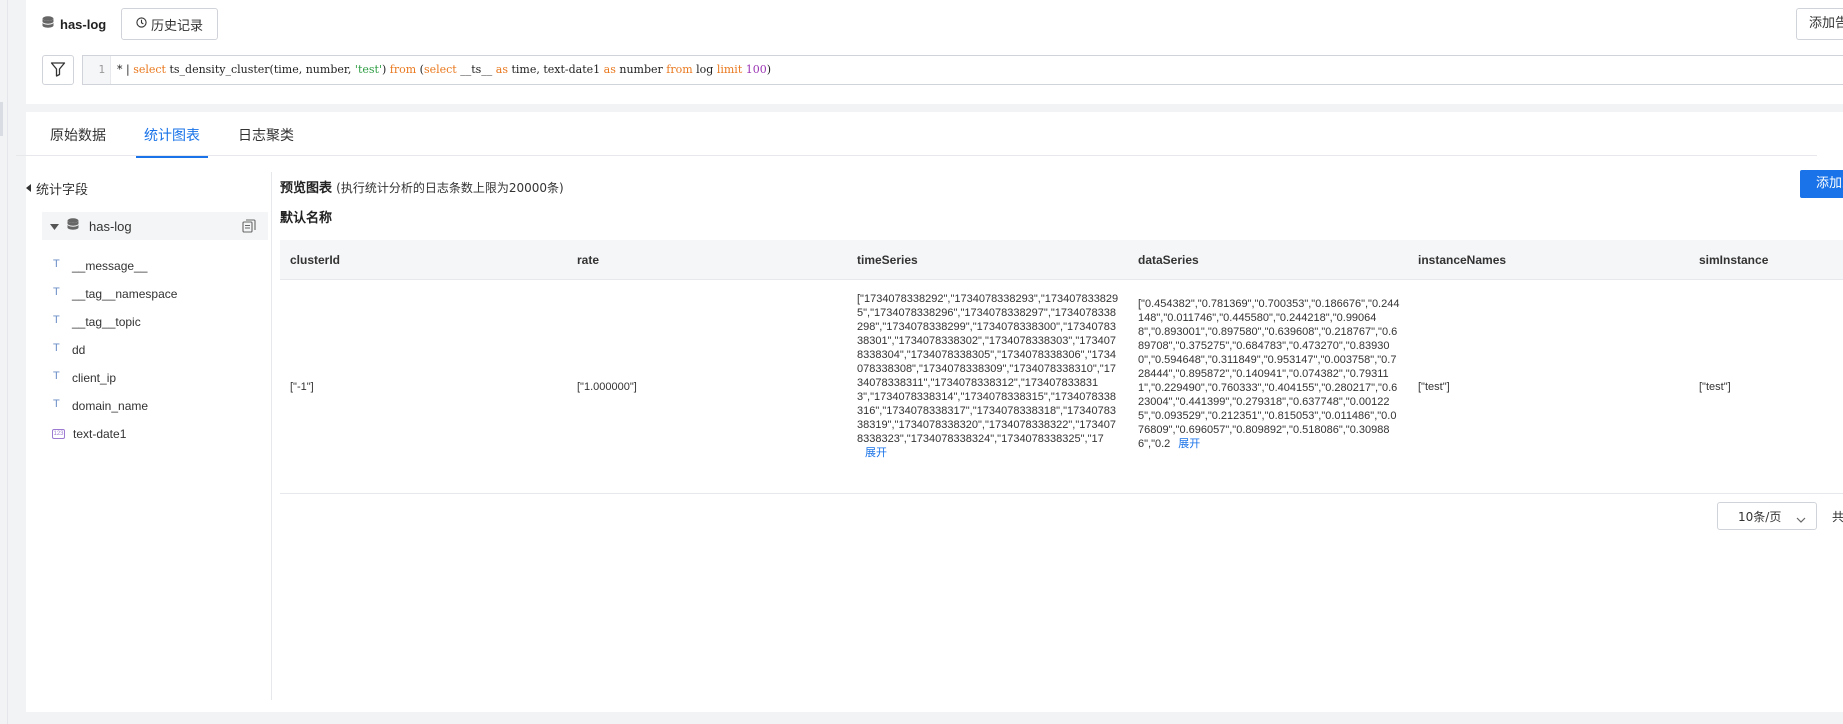 The height and width of the screenshot is (724, 1843). I want to click on history-button-label: 历史记录, so click(177, 26).